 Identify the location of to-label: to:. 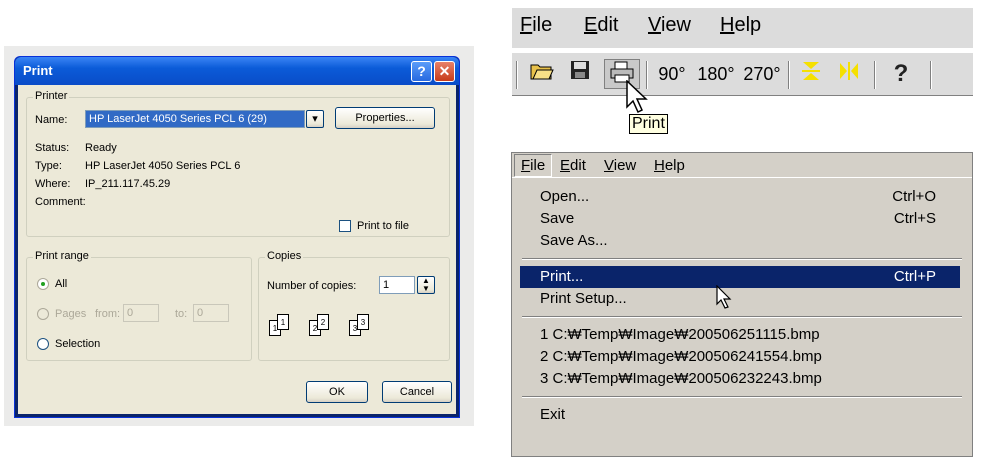
(181, 314).